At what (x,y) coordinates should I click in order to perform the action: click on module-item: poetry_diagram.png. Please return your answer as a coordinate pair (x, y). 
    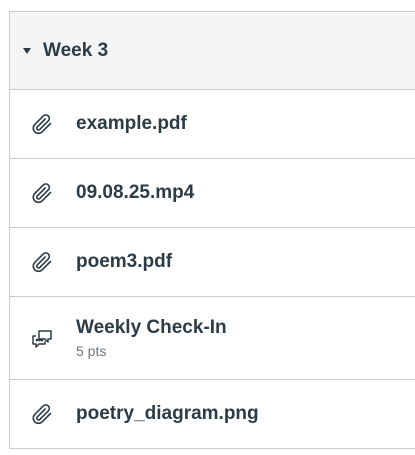
    Looking at the image, I should click on (212, 414).